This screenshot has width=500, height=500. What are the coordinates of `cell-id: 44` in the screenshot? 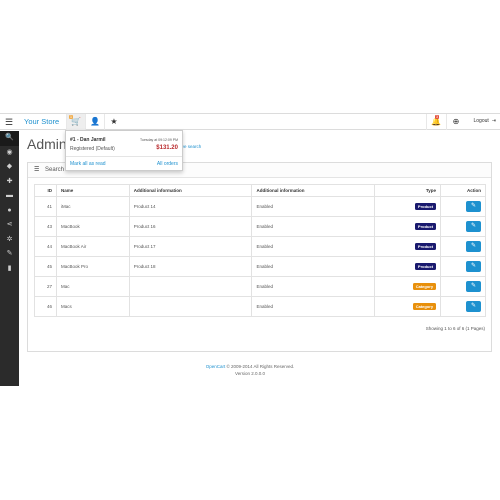 It's located at (45, 246).